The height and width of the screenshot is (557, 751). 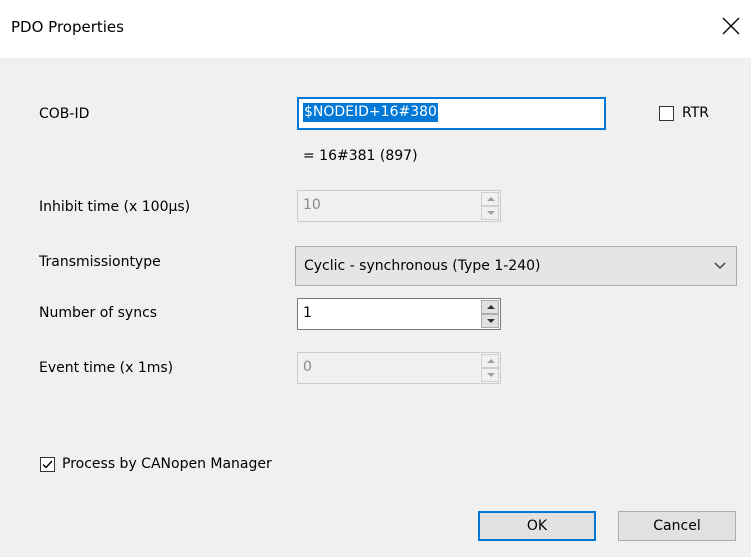 I want to click on transmission-type-select: Cyclic - synchronous (Type 1-240), so click(x=516, y=266).